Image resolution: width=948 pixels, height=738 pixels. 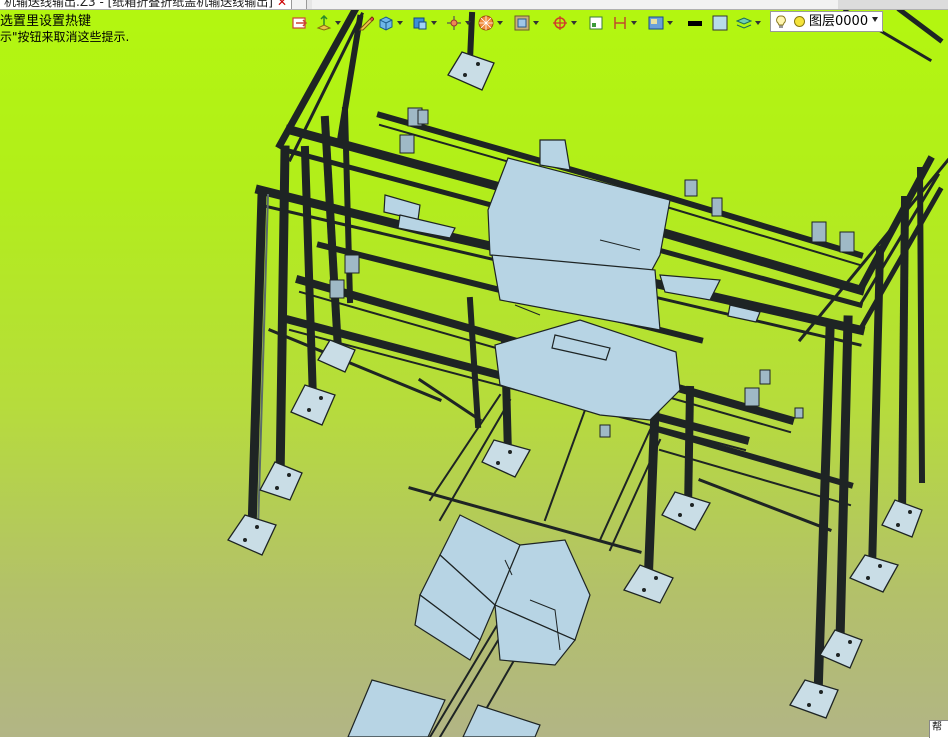 What do you see at coordinates (424, 23) in the screenshot?
I see `cube-view-icon` at bounding box center [424, 23].